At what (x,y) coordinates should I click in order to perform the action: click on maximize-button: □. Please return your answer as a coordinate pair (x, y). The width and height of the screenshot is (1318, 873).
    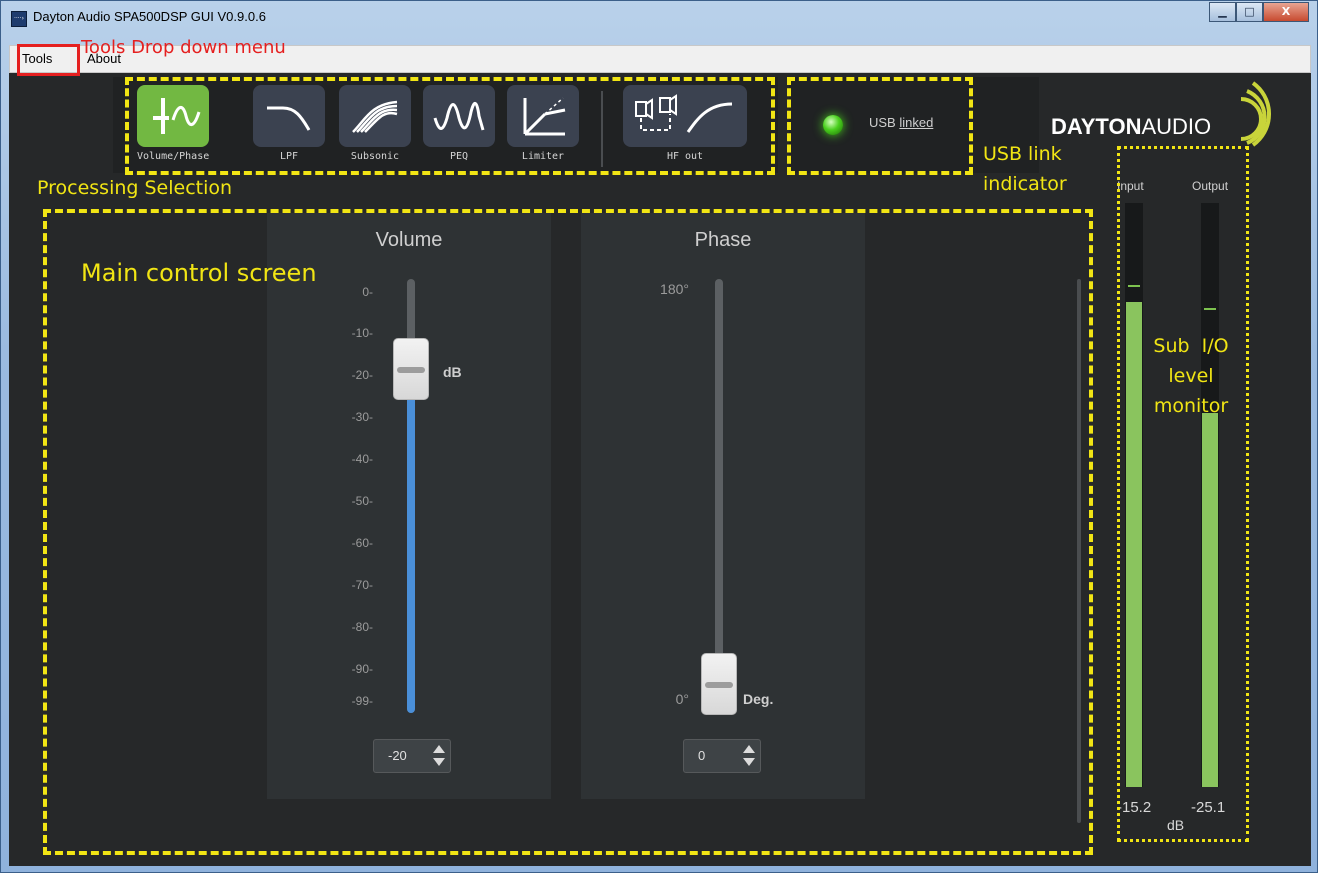
    Looking at the image, I should click on (1249, 12).